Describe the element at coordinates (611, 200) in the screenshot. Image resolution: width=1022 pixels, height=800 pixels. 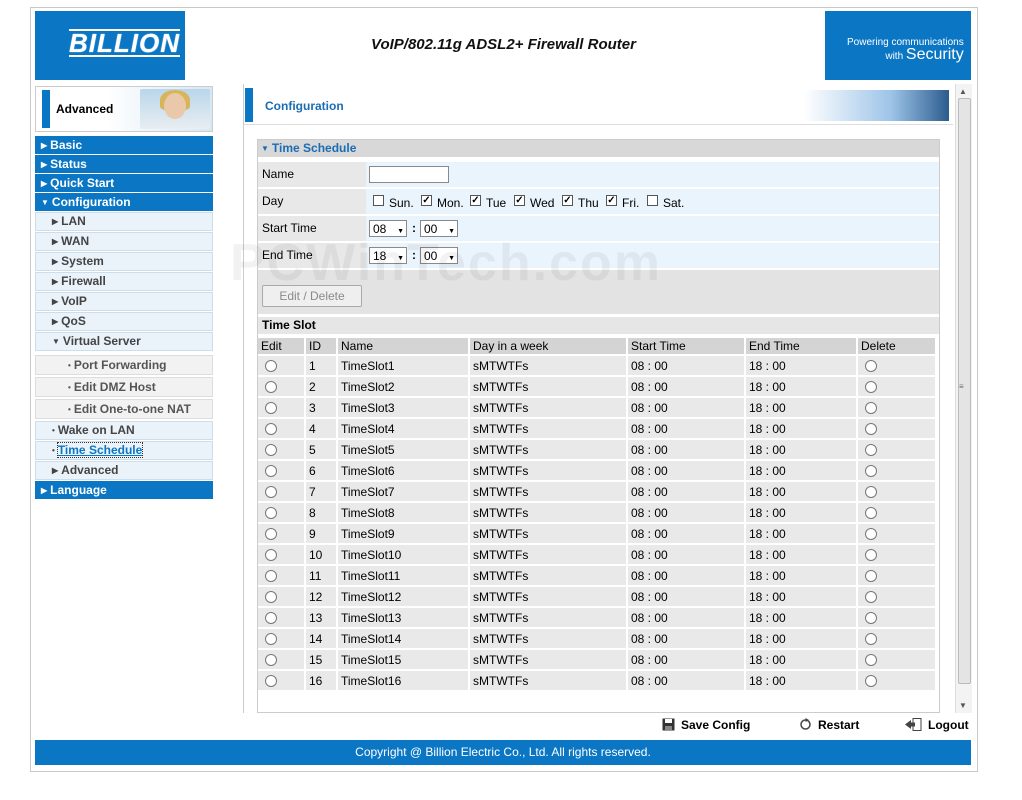
I see `checkbox-fri: ✓` at that location.